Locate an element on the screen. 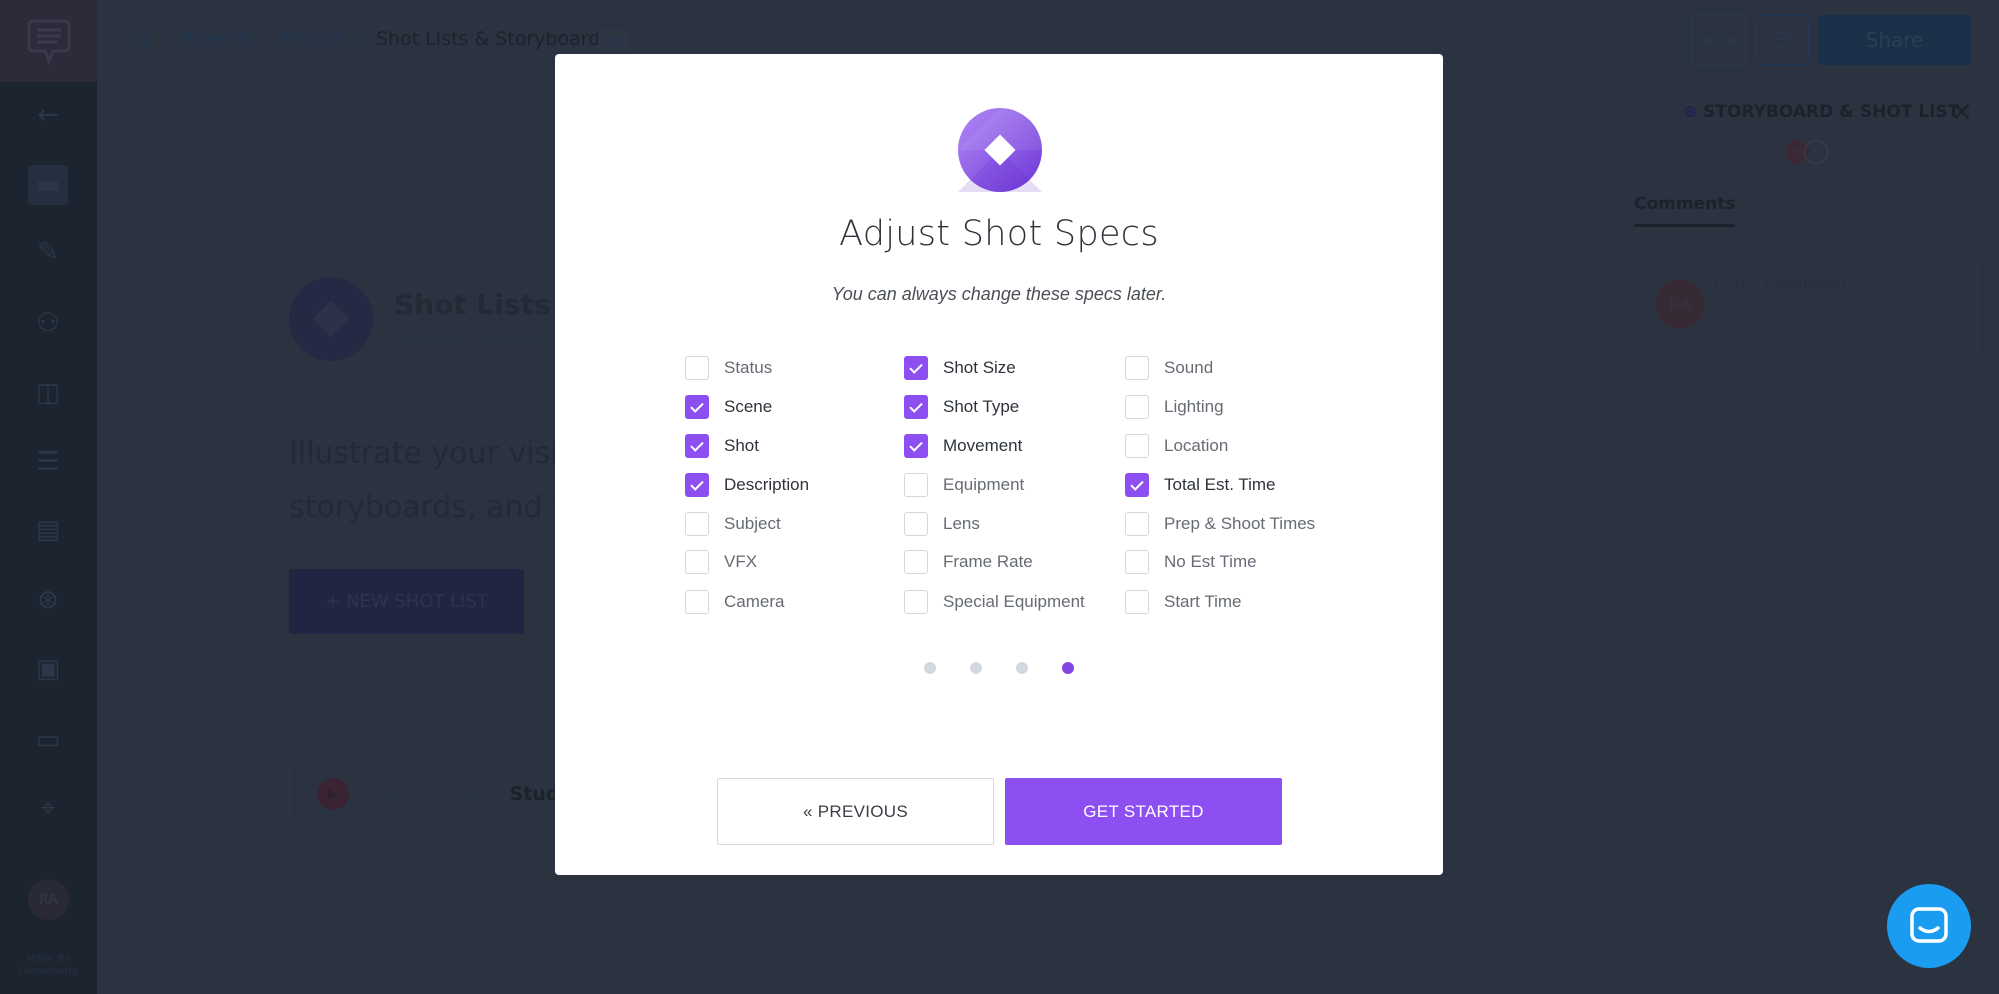  page-description: storyboards, and full is located at coordinates (444, 507).